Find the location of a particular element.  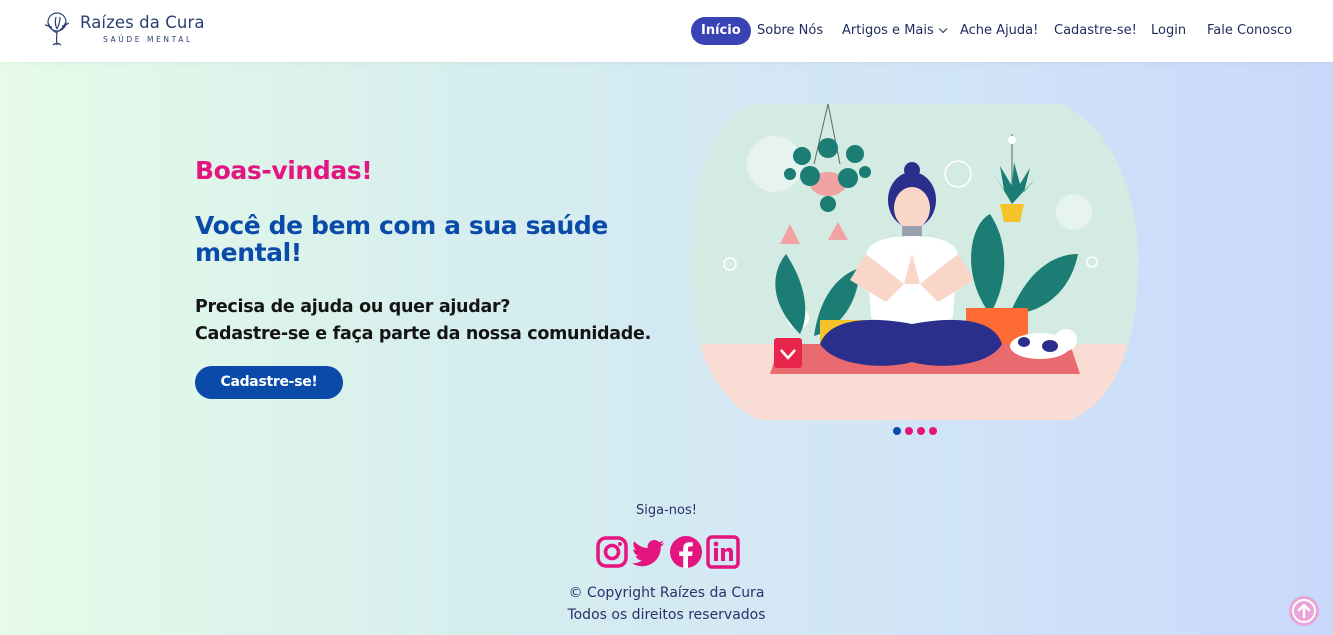

nav-fale-conosco: Fale Conosco is located at coordinates (1249, 31).